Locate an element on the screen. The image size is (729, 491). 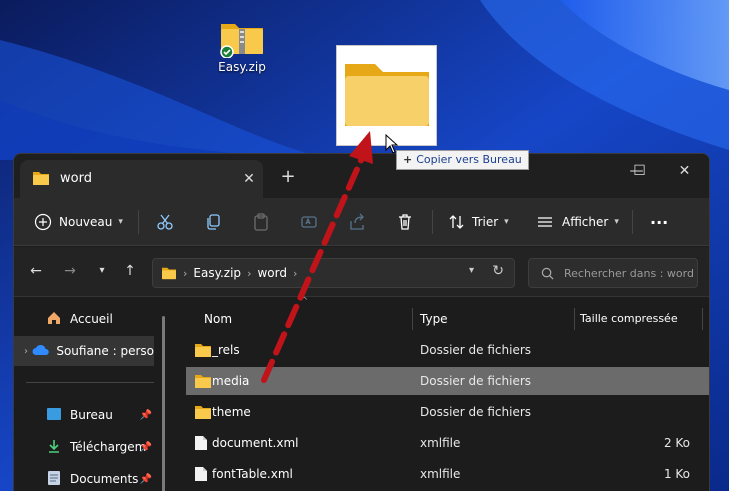
view-button: Afficher ▾ is located at coordinates (577, 222).